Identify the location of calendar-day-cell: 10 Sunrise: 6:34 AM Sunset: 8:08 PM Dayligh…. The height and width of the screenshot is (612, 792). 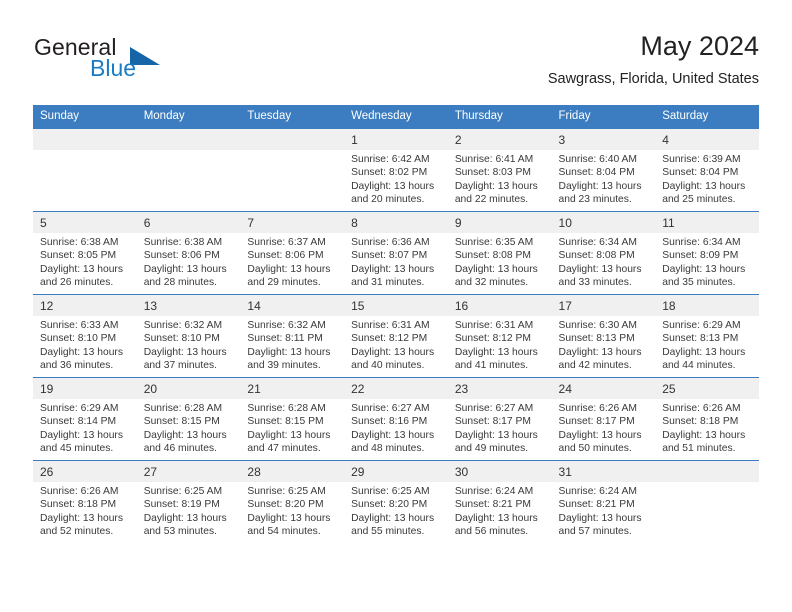
(603, 253).